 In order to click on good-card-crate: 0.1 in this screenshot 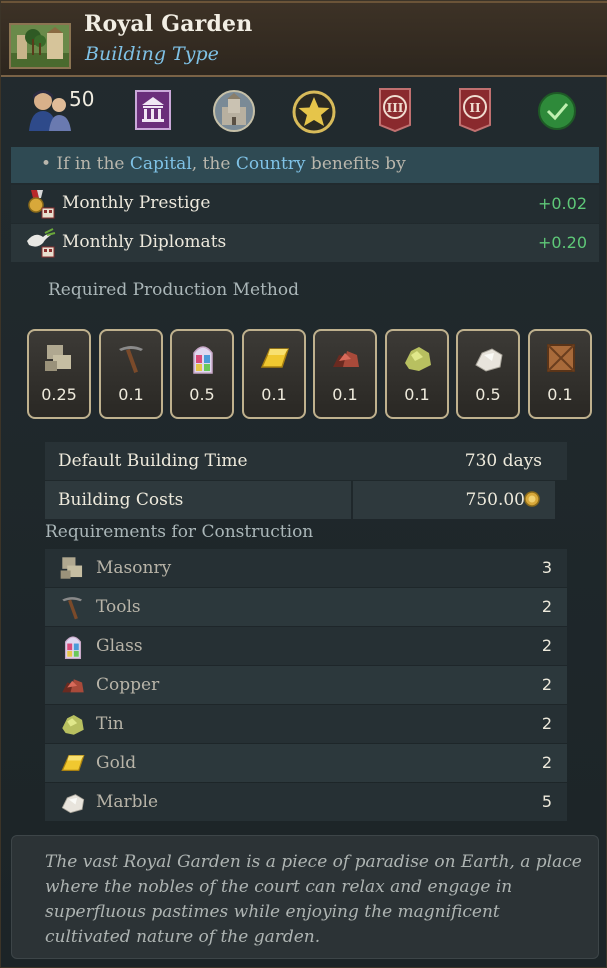, I will do `click(560, 374)`.